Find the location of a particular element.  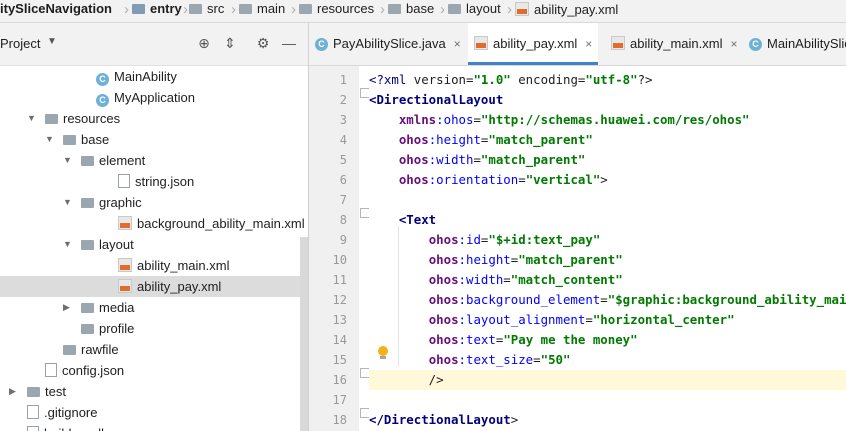

tree-item: config.json is located at coordinates (154, 370).